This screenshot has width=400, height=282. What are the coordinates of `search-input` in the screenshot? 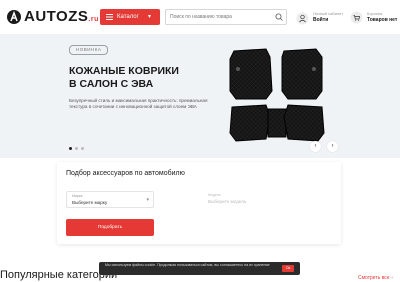 It's located at (217, 17).